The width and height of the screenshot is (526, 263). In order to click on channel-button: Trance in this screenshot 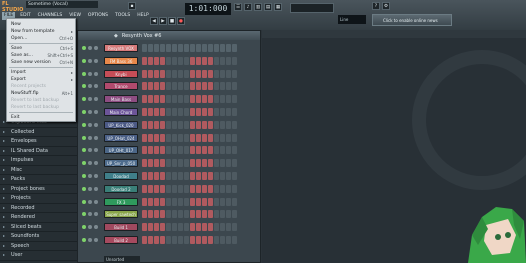, I will do `click(121, 86)`.